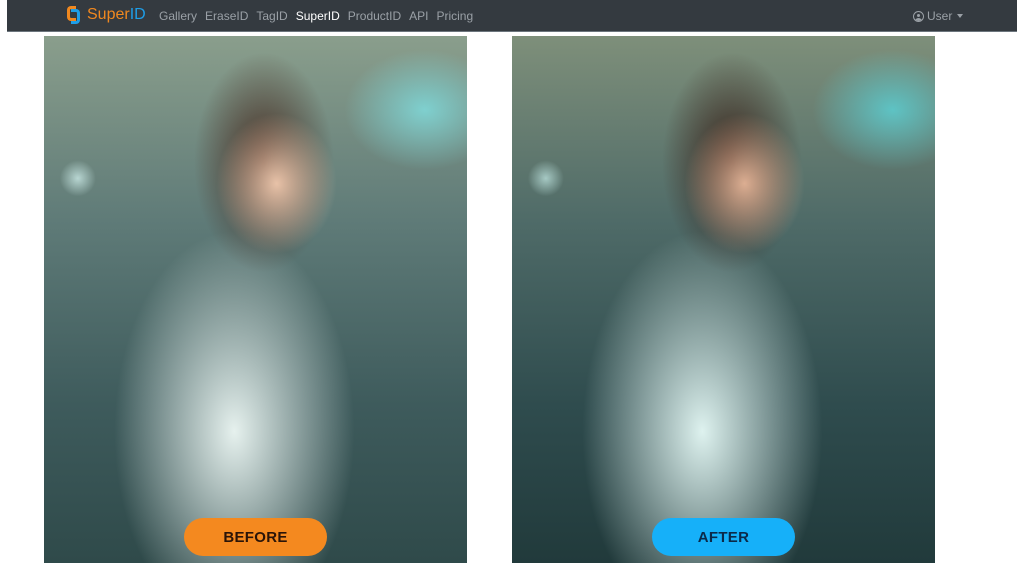  What do you see at coordinates (960, 16) in the screenshot?
I see `caret-down-icon` at bounding box center [960, 16].